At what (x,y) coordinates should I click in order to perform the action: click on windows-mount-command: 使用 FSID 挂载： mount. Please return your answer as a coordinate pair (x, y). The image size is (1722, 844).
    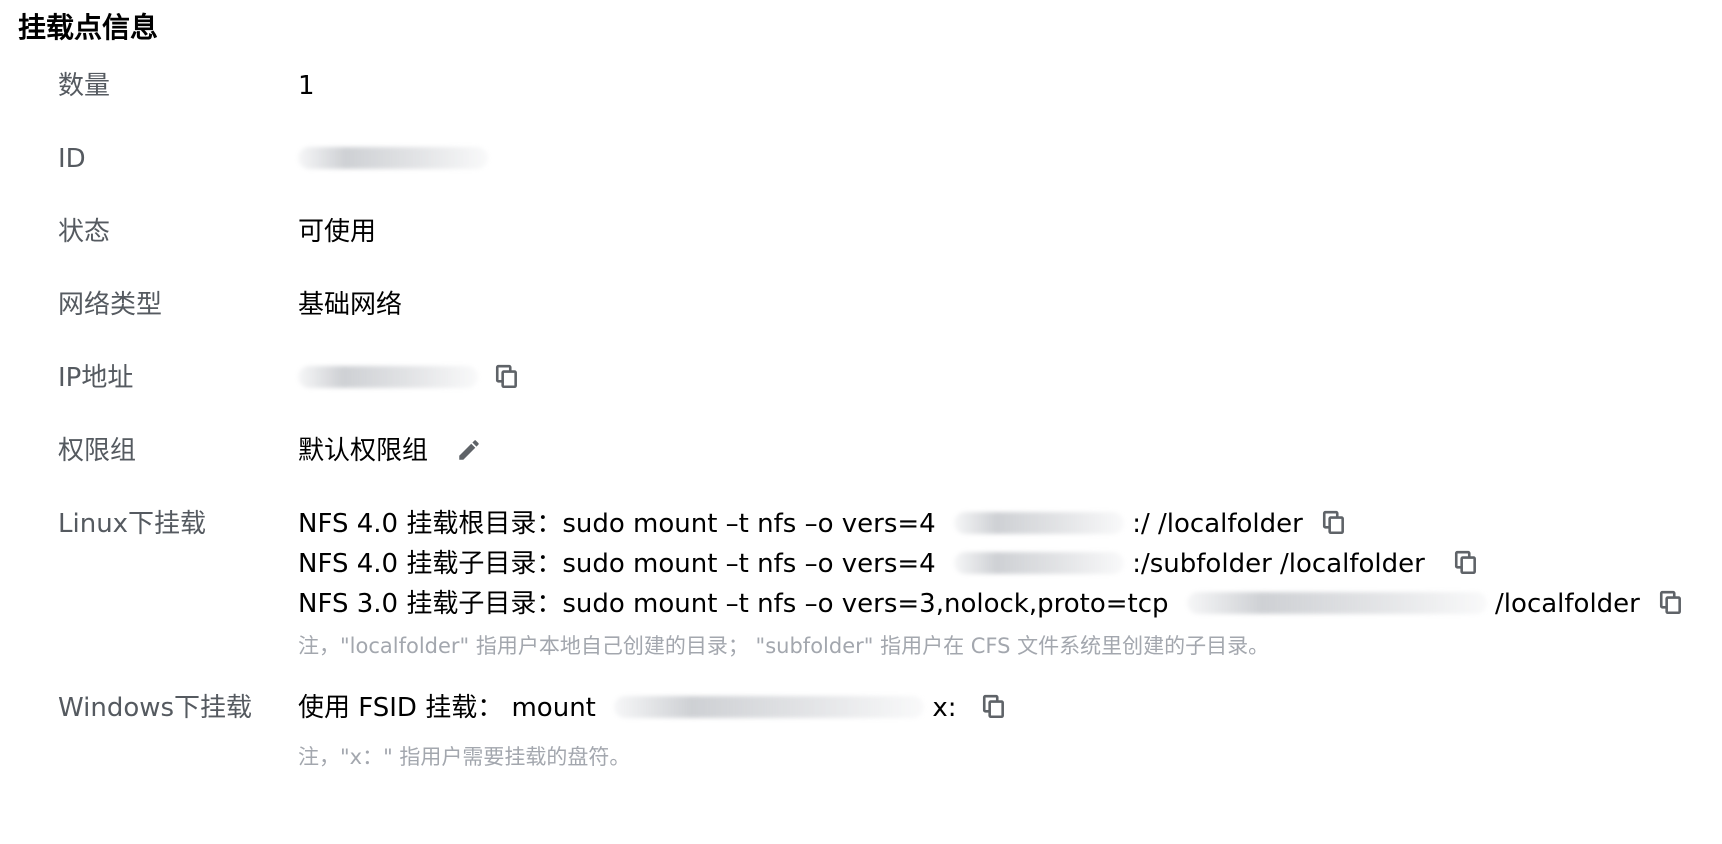
    Looking at the image, I should click on (447, 708).